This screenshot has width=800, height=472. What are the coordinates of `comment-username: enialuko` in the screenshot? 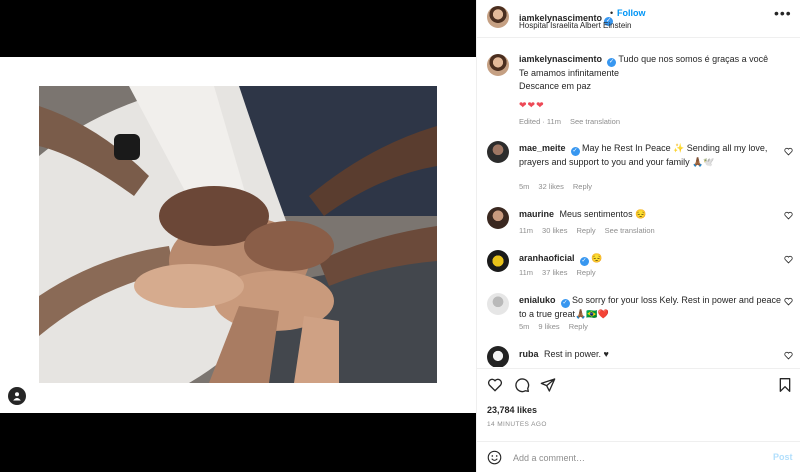 It's located at (537, 300).